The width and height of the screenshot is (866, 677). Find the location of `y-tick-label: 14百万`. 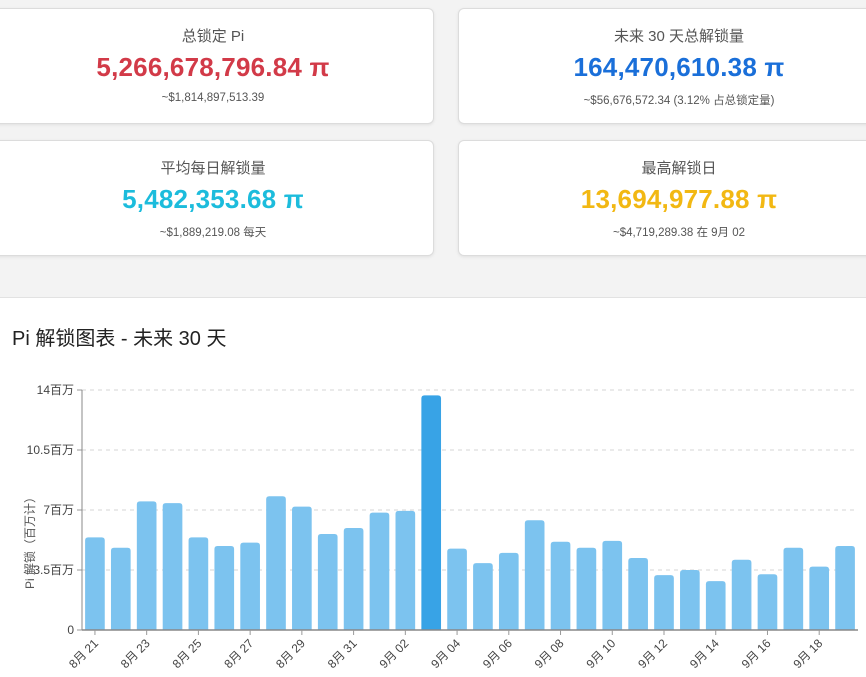

y-tick-label: 14百万 is located at coordinates (55, 390).